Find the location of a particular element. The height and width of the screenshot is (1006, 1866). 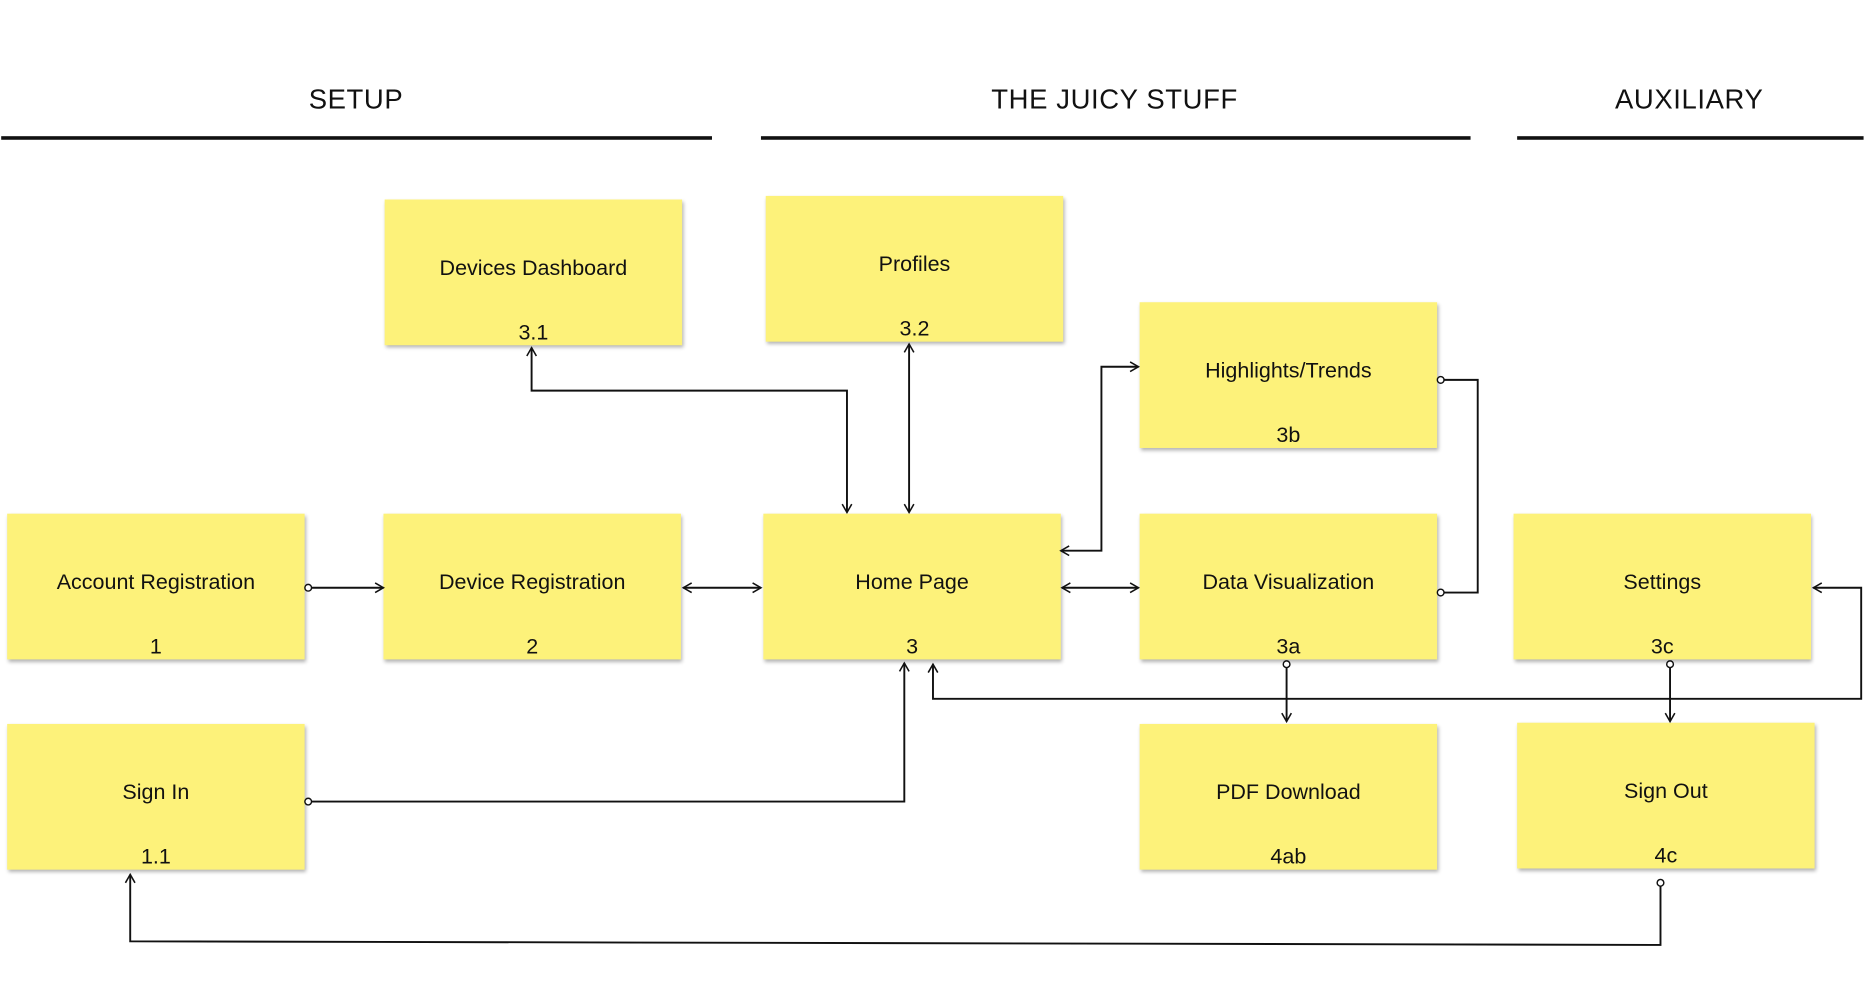

edge-signout-signin is located at coordinates (894, 909).